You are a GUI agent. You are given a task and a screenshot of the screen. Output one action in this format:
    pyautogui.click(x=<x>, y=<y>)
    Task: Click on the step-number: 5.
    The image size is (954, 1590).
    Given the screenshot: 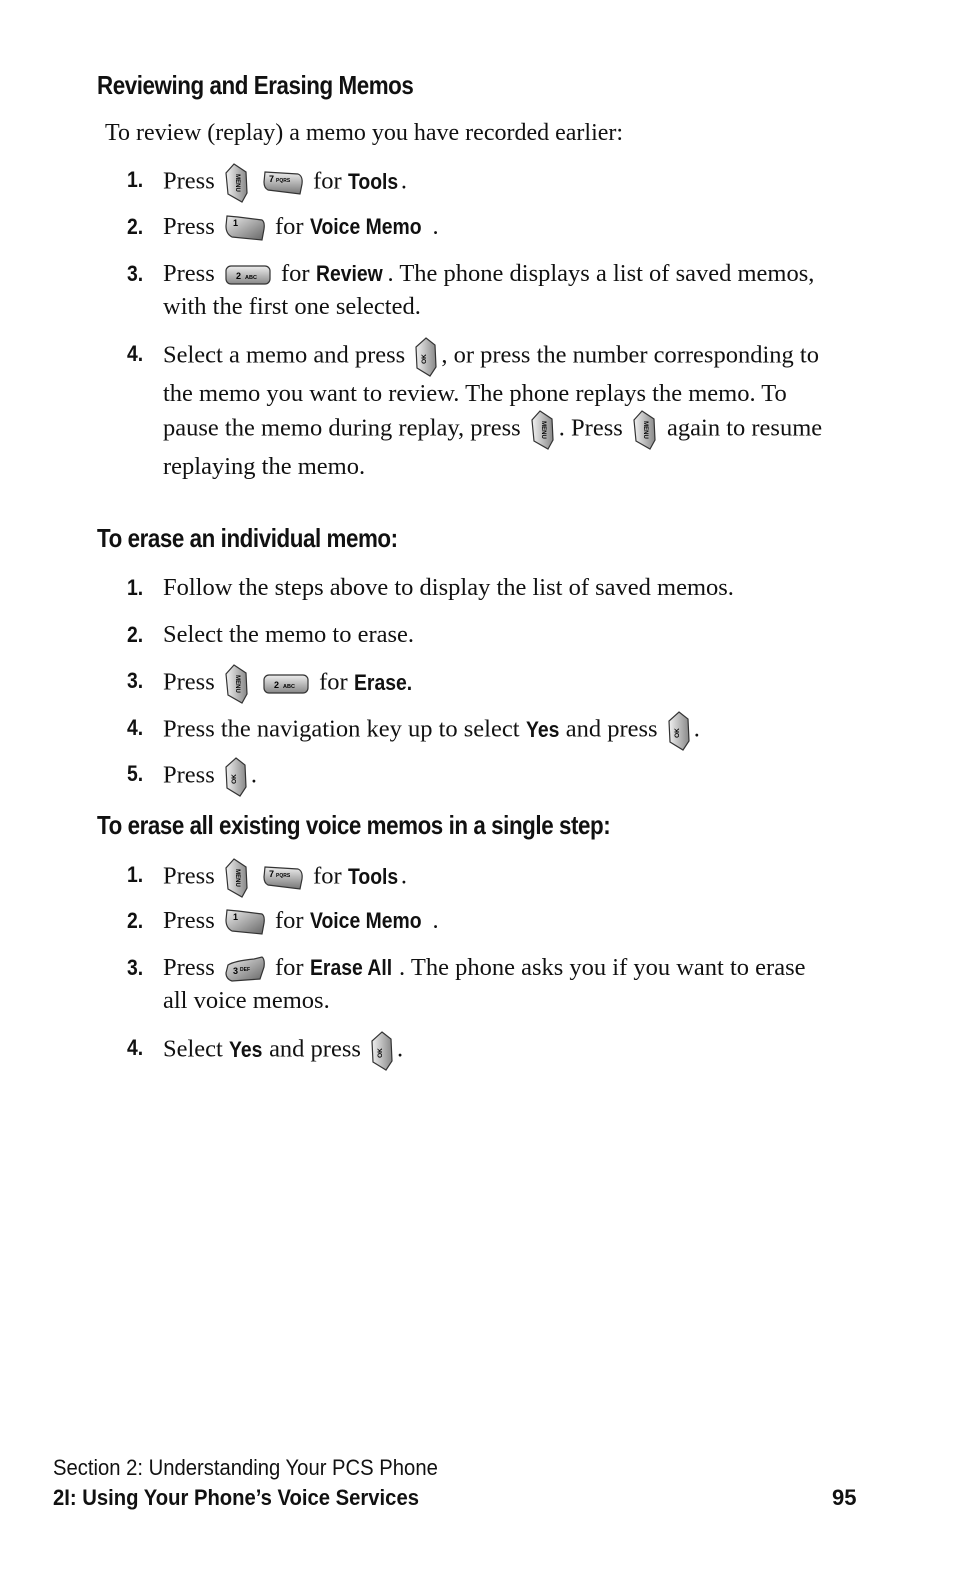 What is the action you would take?
    pyautogui.click(x=135, y=773)
    